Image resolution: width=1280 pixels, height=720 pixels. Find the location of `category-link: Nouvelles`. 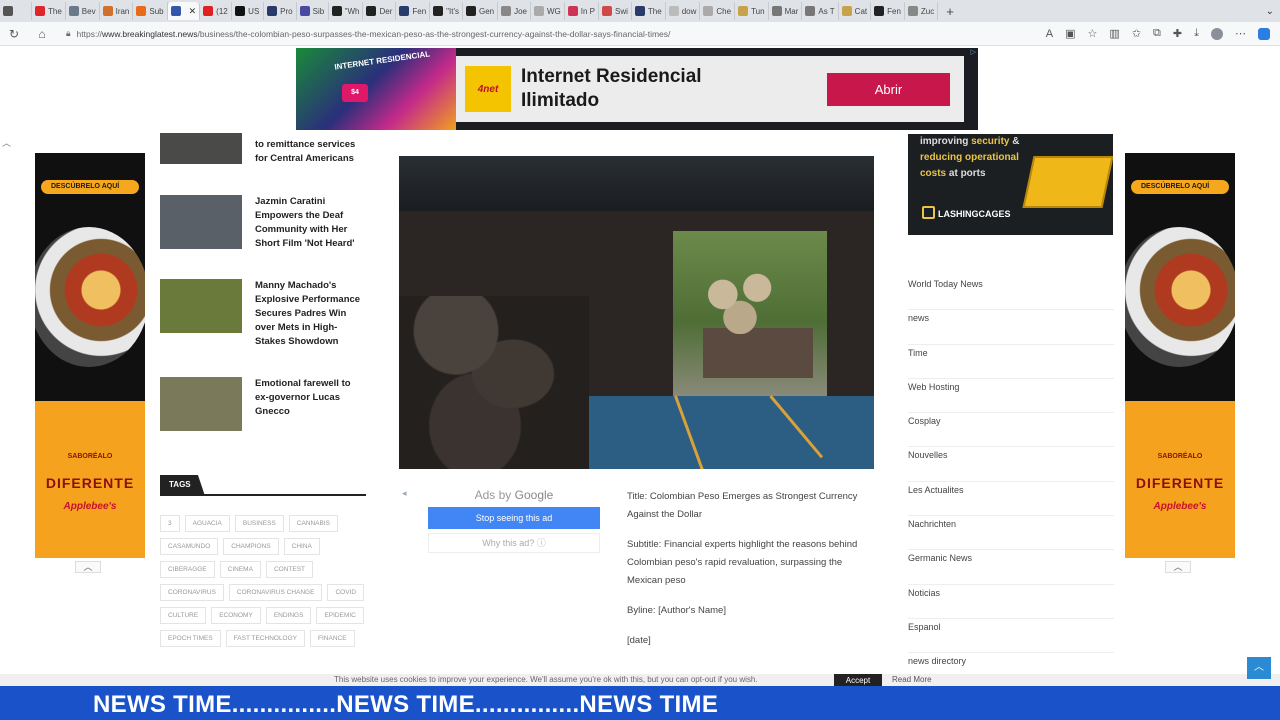

category-link: Nouvelles is located at coordinates (1011, 464).